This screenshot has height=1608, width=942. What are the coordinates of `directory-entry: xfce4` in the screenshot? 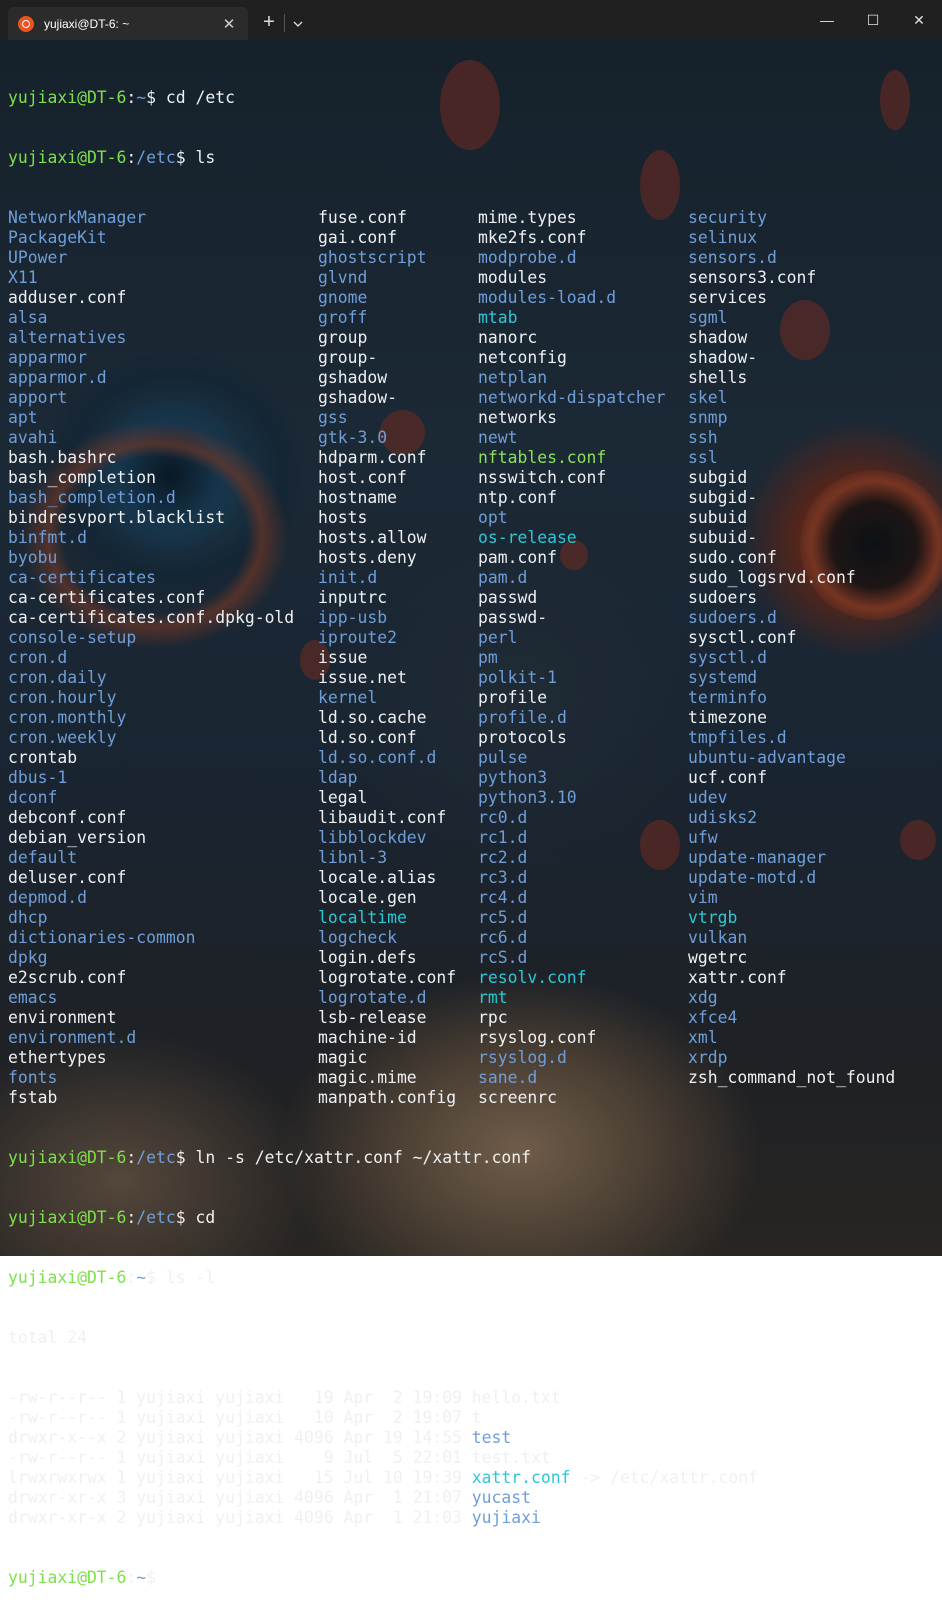 It's located at (713, 1017).